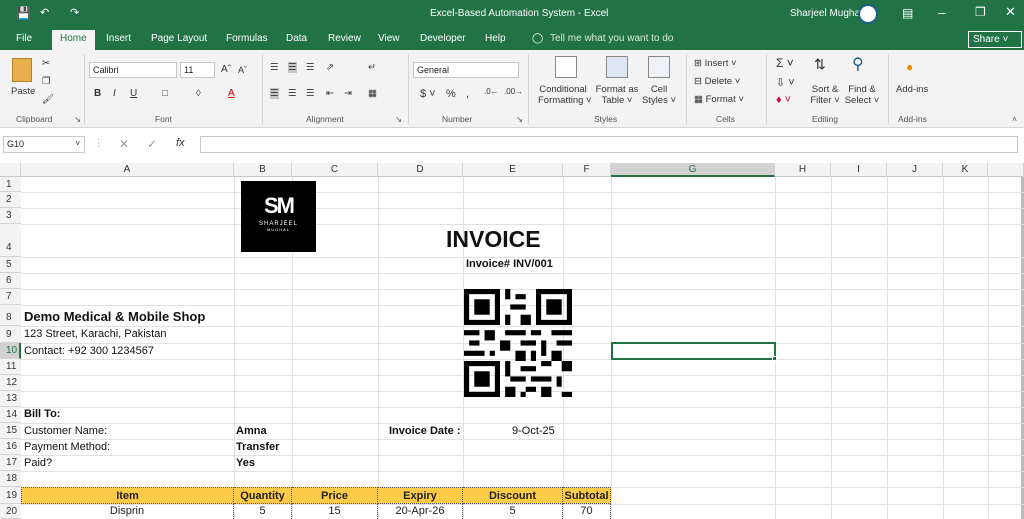 This screenshot has width=1024, height=519. What do you see at coordinates (10, 479) in the screenshot?
I see `row-header-18: 18` at bounding box center [10, 479].